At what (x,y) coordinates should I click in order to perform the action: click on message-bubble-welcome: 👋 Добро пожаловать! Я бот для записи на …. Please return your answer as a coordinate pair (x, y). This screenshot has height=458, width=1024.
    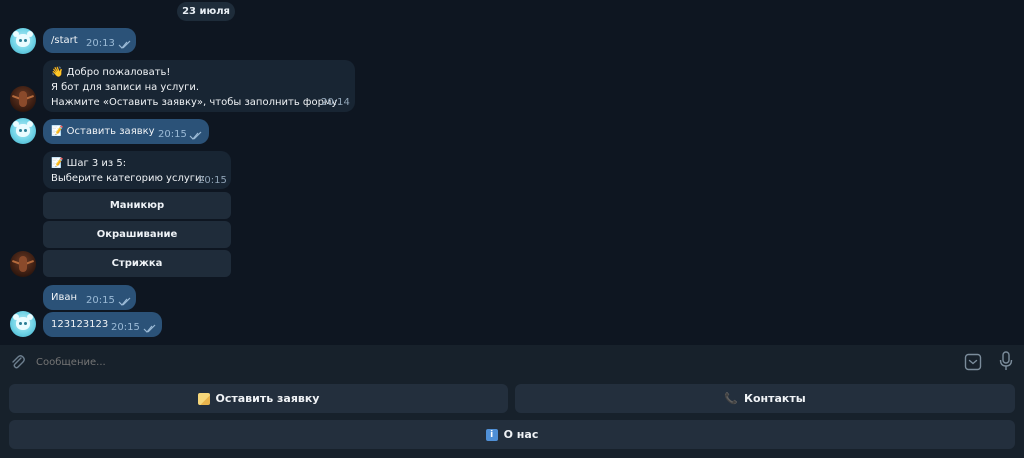
    Looking at the image, I should click on (199, 86).